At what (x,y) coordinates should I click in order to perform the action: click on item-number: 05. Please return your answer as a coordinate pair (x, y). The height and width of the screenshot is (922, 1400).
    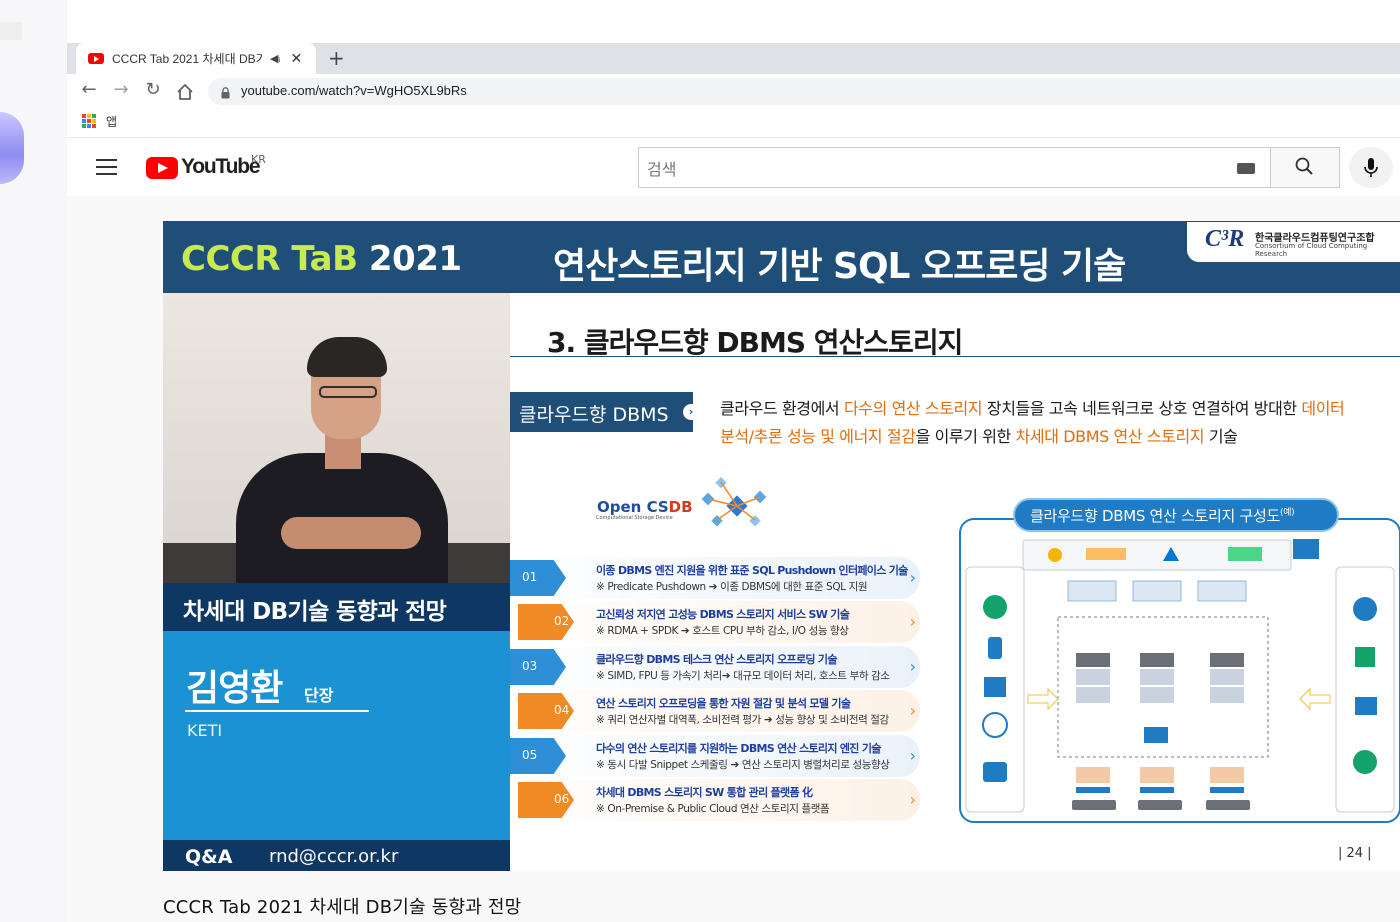
    Looking at the image, I should click on (538, 756).